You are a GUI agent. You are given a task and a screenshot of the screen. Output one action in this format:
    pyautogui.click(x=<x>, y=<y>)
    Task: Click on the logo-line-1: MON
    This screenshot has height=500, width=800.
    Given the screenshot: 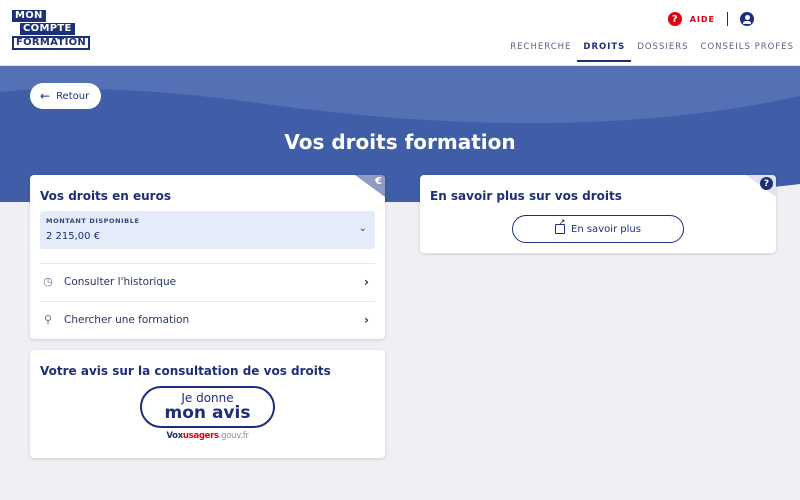 What is the action you would take?
    pyautogui.click(x=29, y=16)
    